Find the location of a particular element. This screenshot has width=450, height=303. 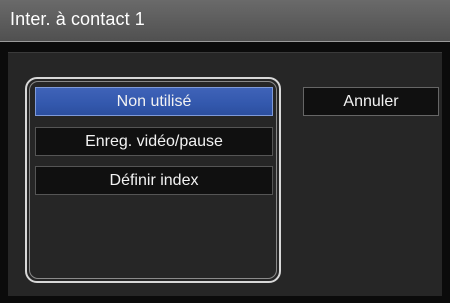

option-definir-index: Définir index is located at coordinates (154, 180).